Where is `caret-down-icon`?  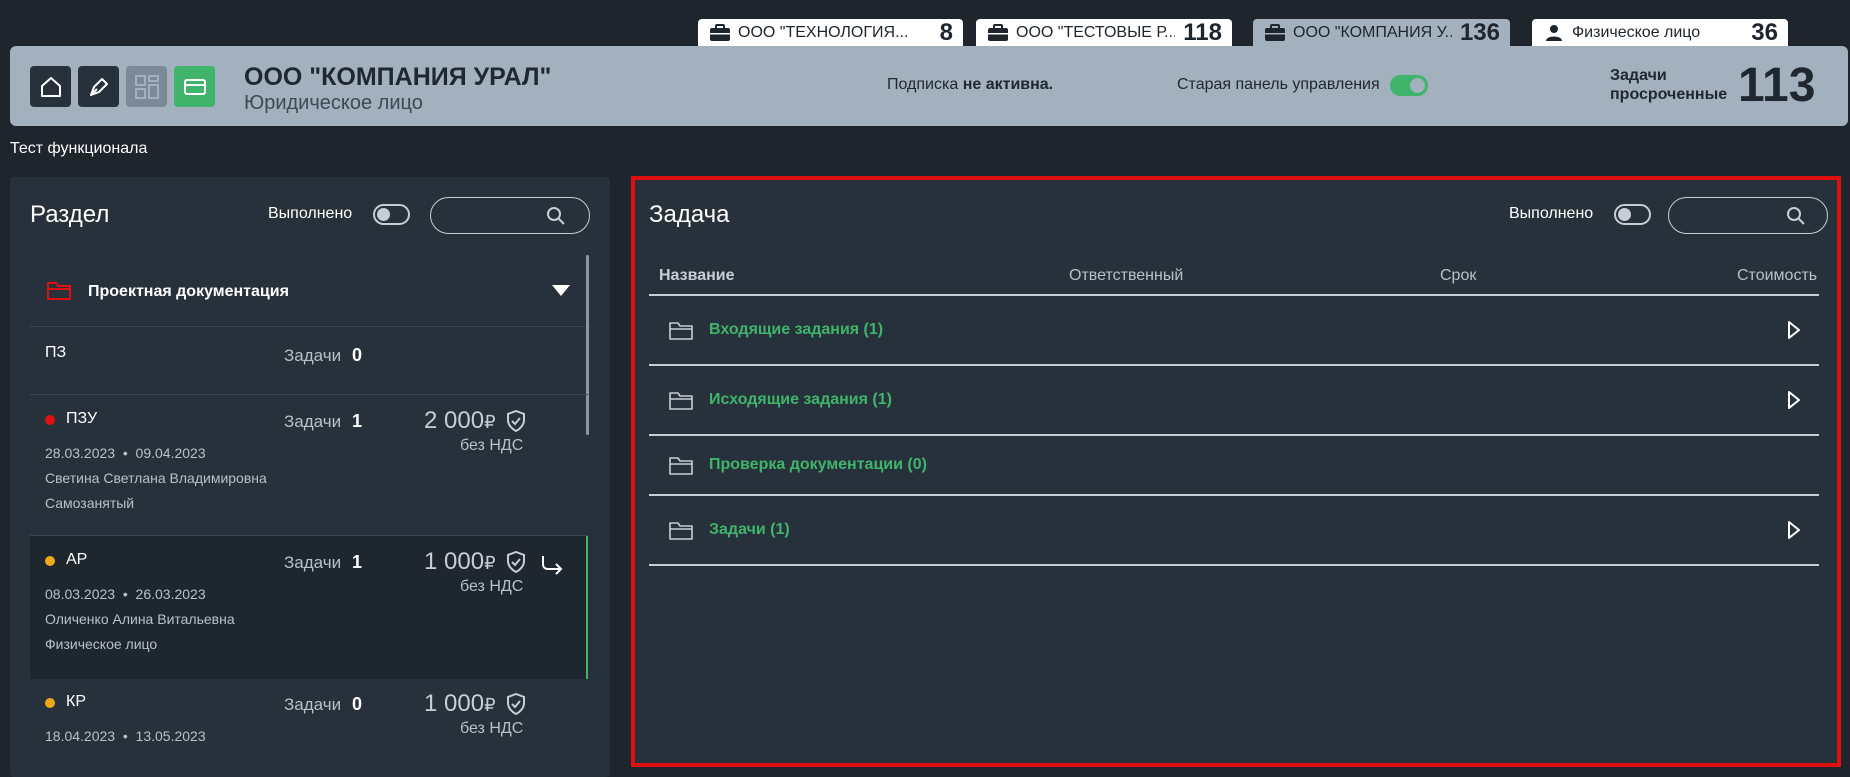
caret-down-icon is located at coordinates (561, 291).